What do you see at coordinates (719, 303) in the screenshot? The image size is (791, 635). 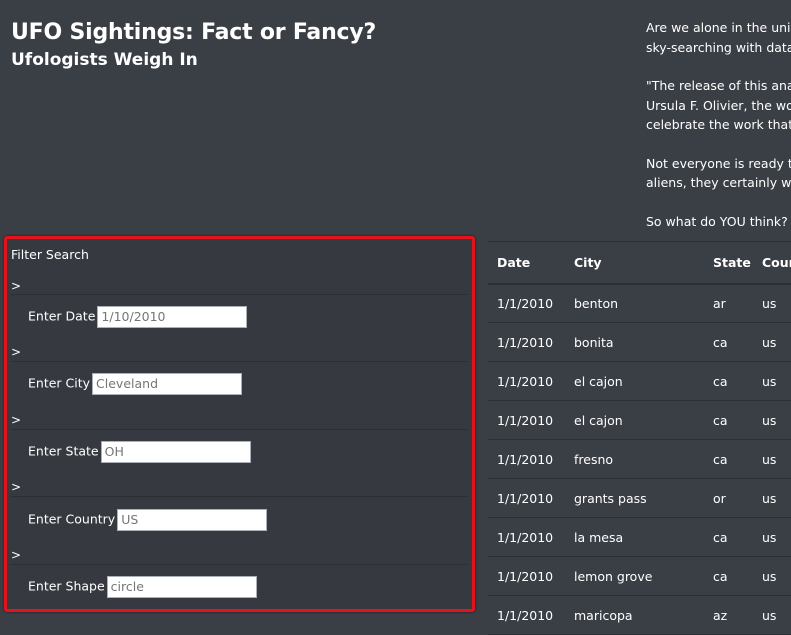 I see `cell-state: ar` at bounding box center [719, 303].